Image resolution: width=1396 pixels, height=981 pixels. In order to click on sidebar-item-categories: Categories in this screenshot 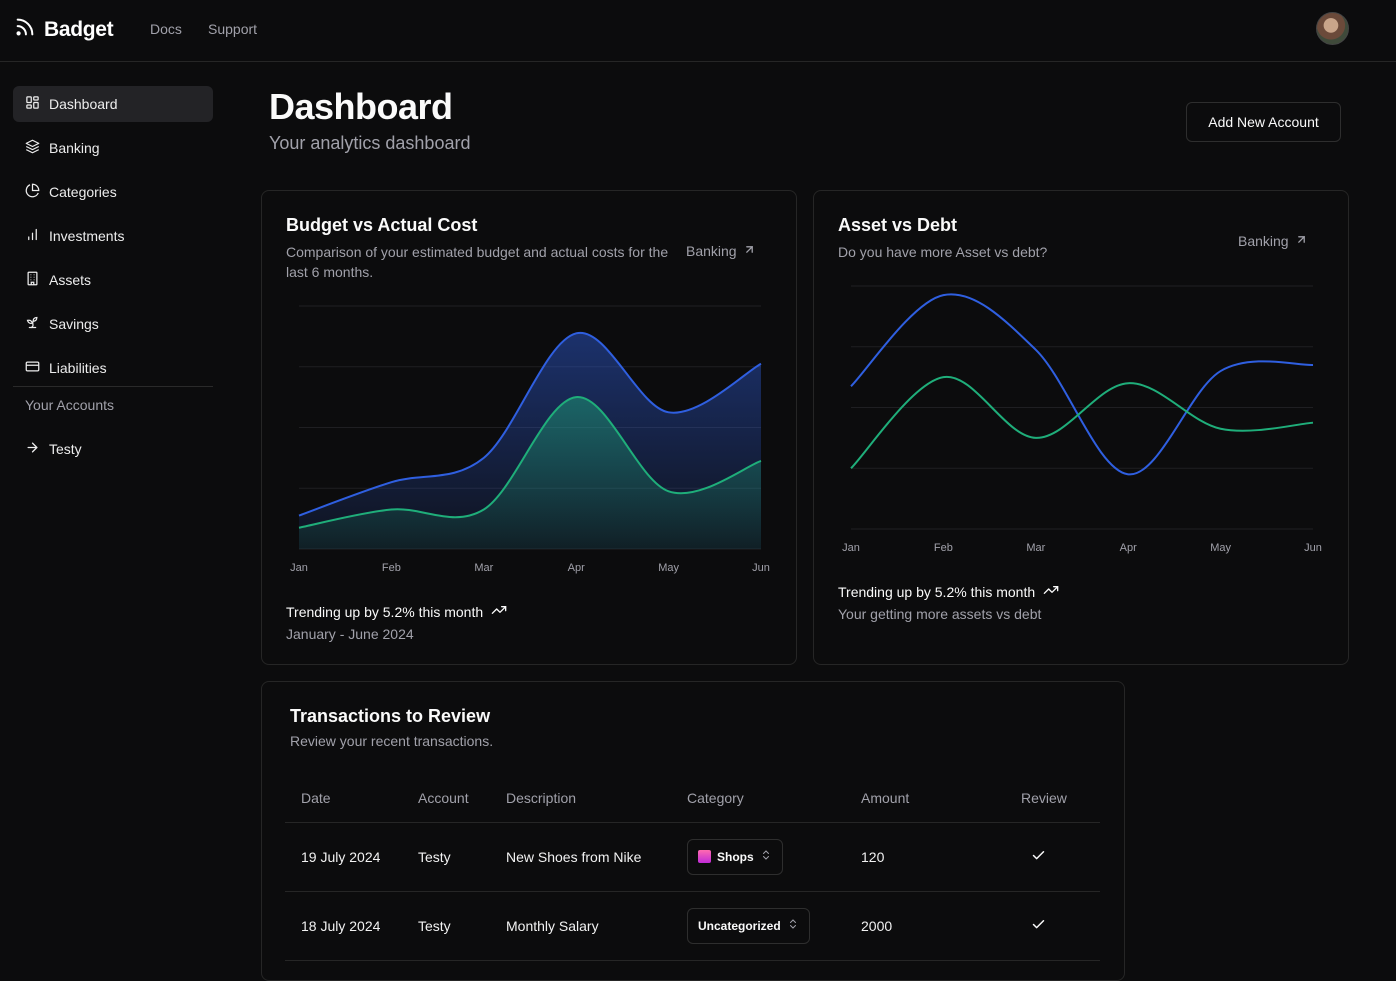, I will do `click(113, 192)`.